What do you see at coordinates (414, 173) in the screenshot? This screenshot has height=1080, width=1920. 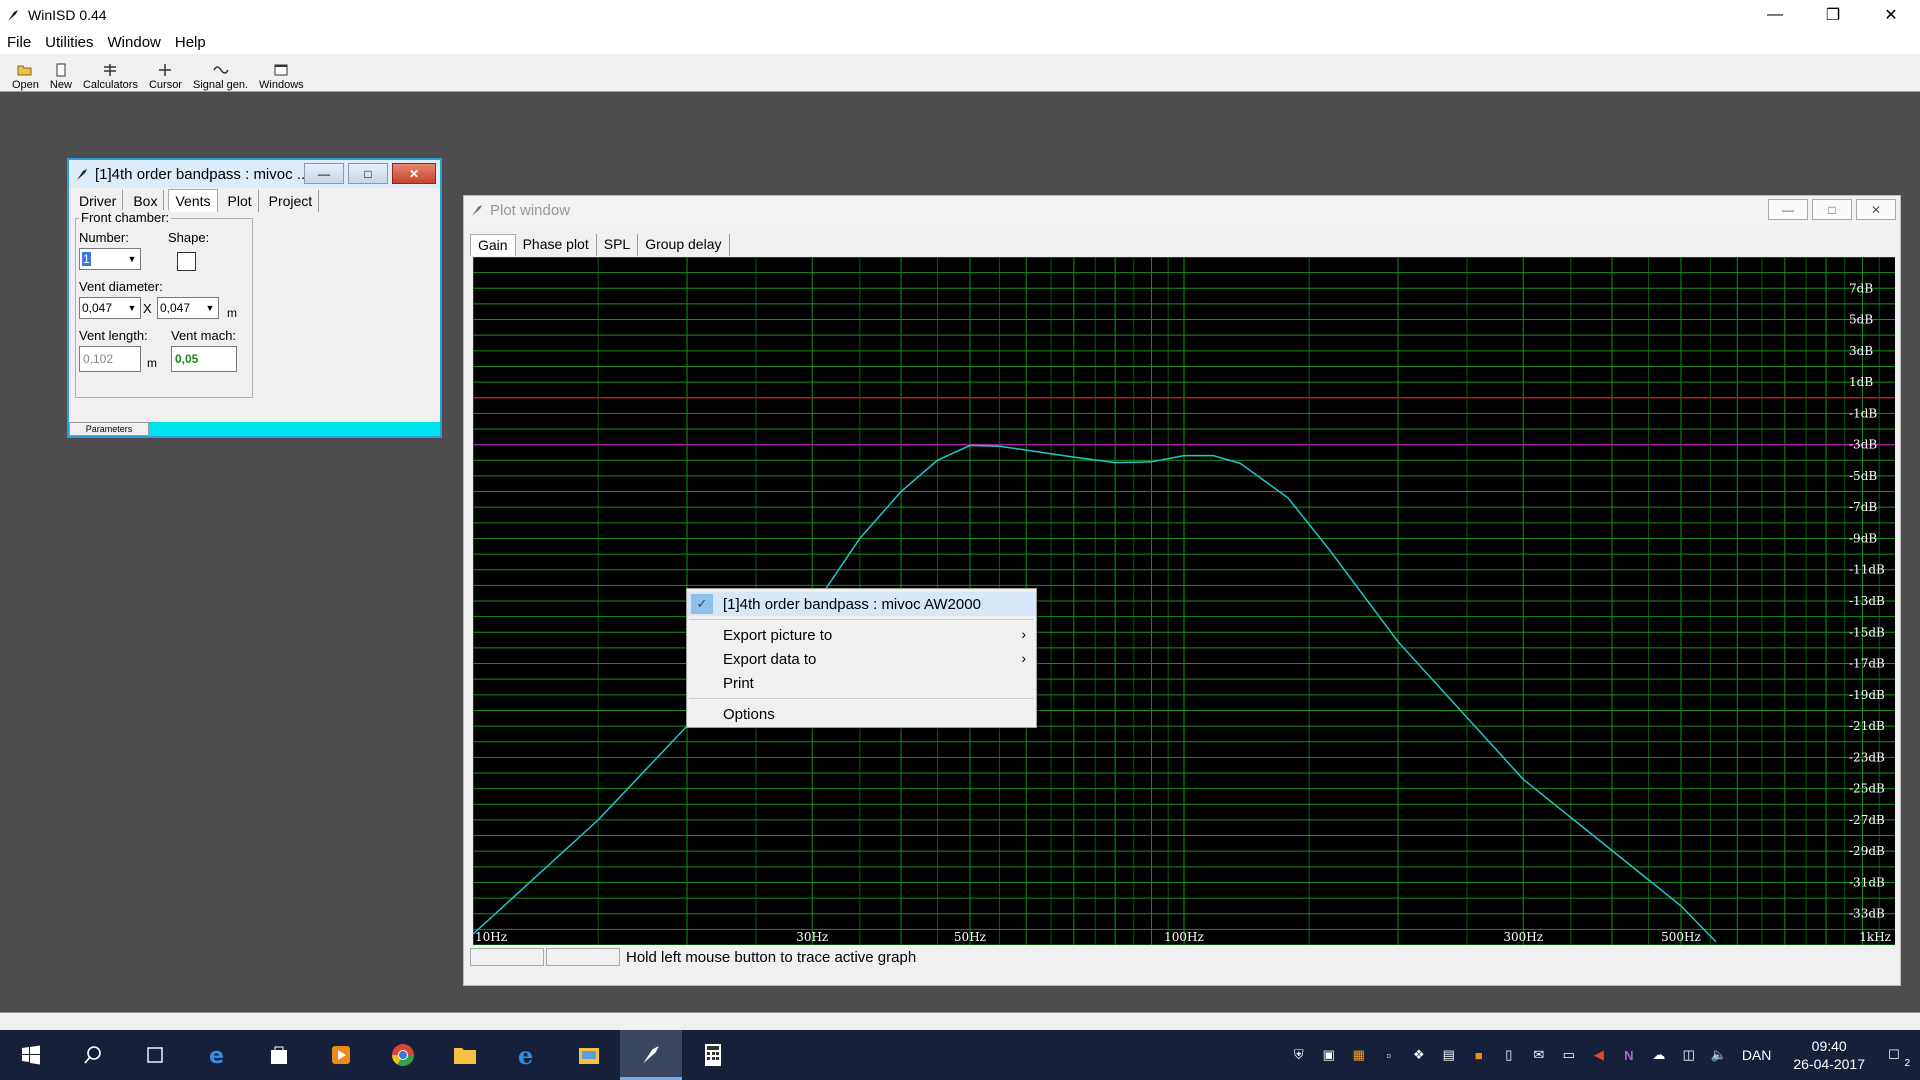 I see `param-close-button: ✕` at bounding box center [414, 173].